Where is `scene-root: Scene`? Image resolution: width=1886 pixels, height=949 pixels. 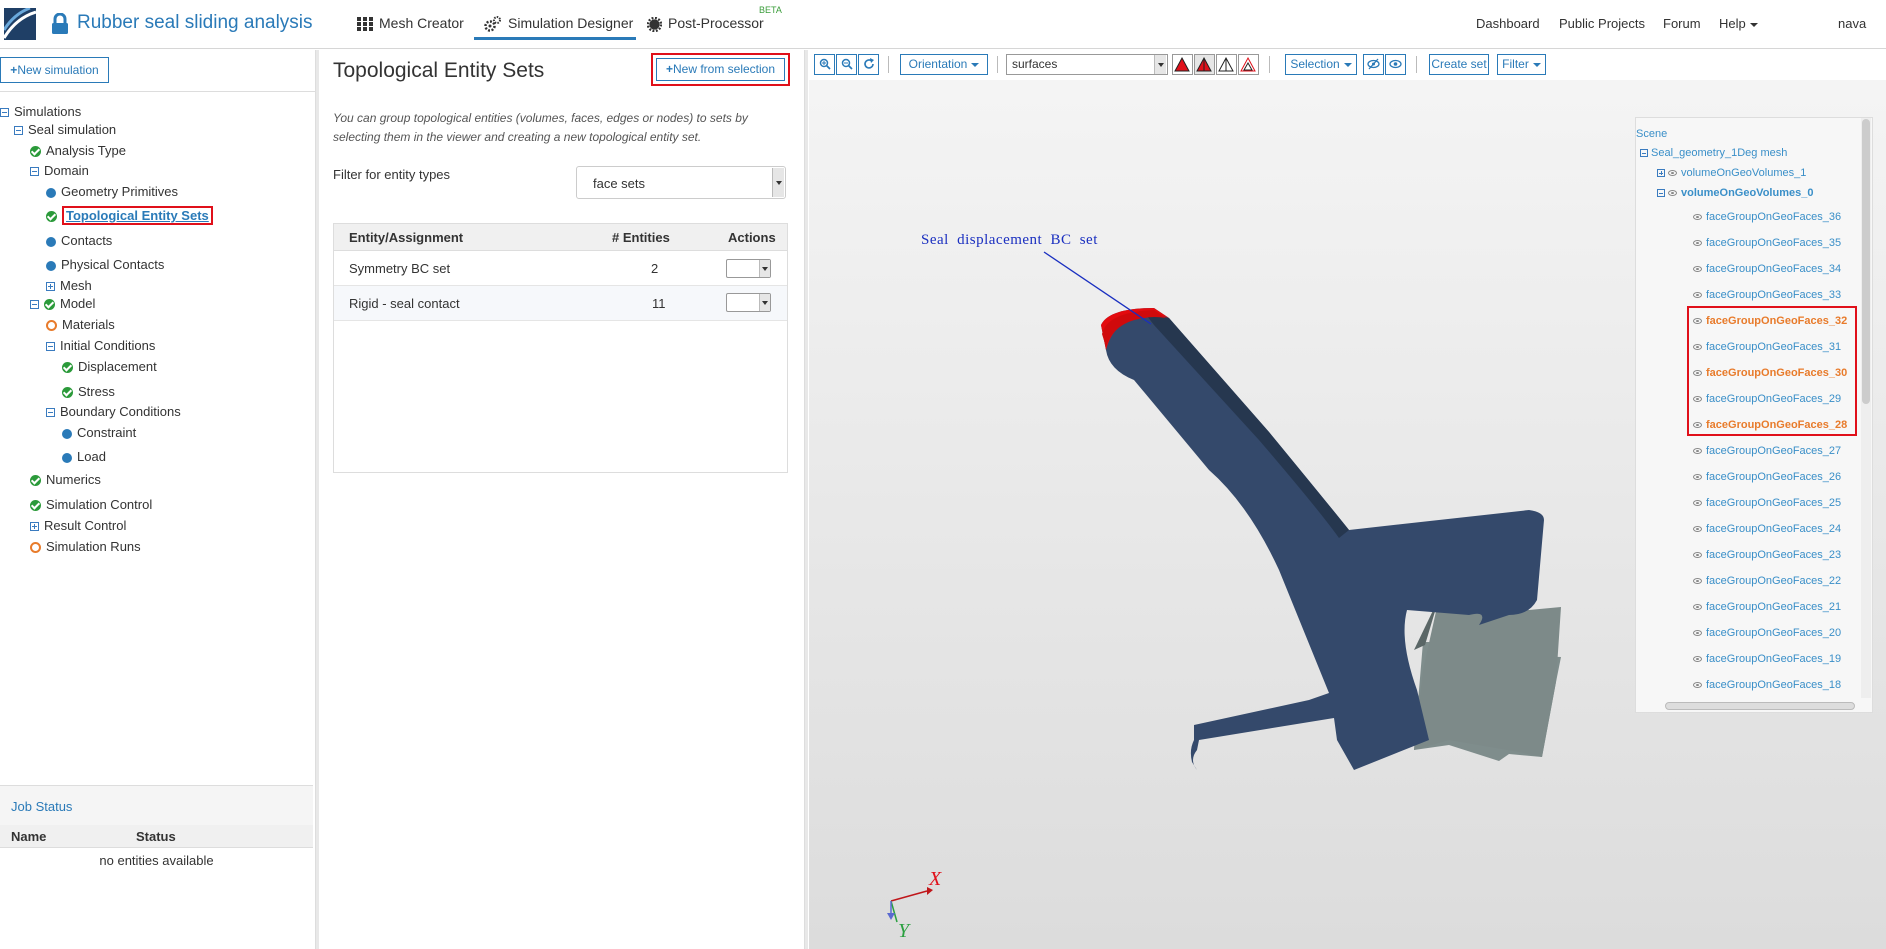 scene-root: Scene is located at coordinates (1651, 134).